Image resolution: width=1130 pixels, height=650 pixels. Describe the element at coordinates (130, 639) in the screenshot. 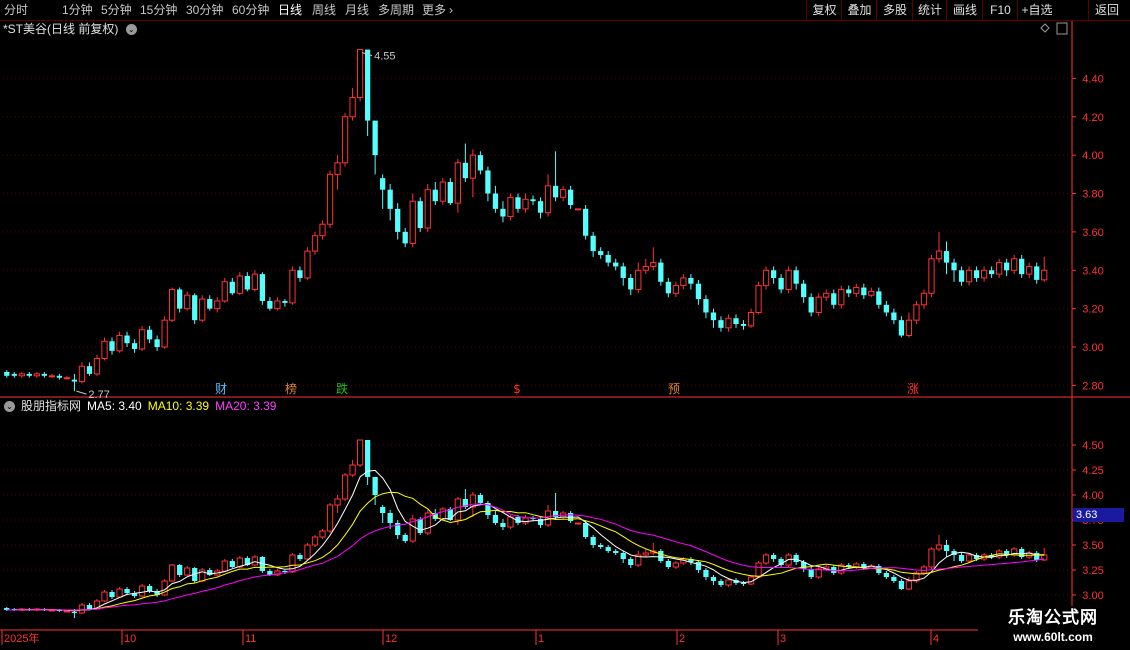

I see `x-label-1: 10` at that location.